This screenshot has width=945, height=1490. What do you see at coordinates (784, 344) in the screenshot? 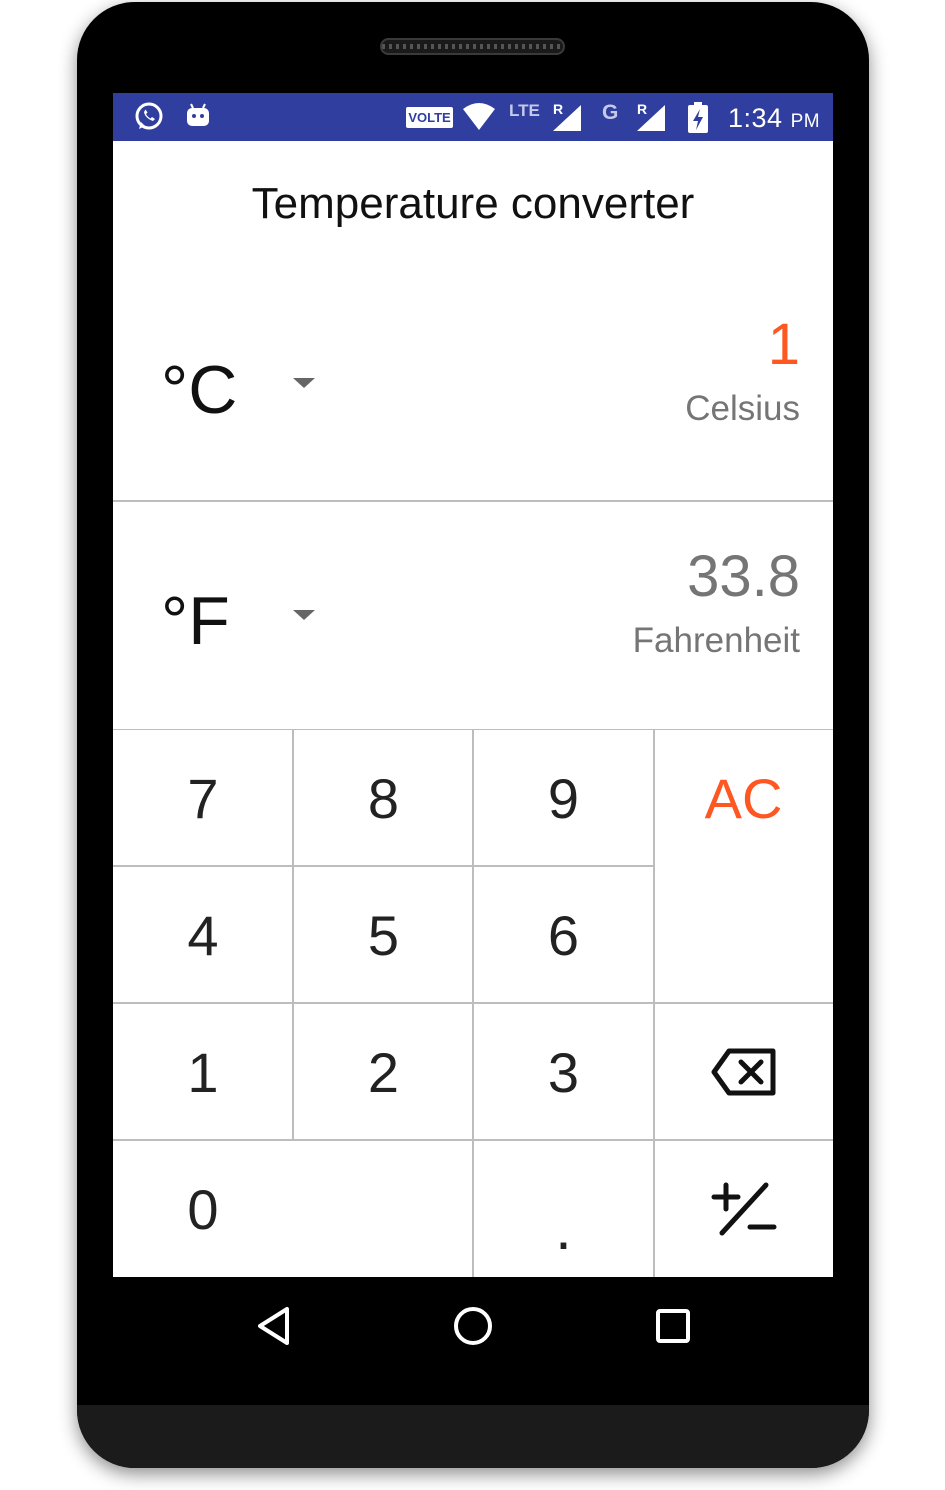
I see `input-value: 1` at bounding box center [784, 344].